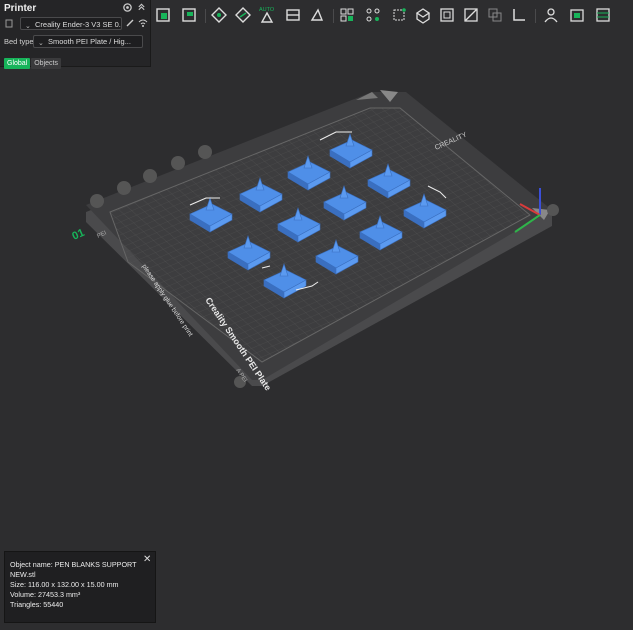  What do you see at coordinates (147, 559) in the screenshot?
I see `close-icon: ✕` at bounding box center [147, 559].